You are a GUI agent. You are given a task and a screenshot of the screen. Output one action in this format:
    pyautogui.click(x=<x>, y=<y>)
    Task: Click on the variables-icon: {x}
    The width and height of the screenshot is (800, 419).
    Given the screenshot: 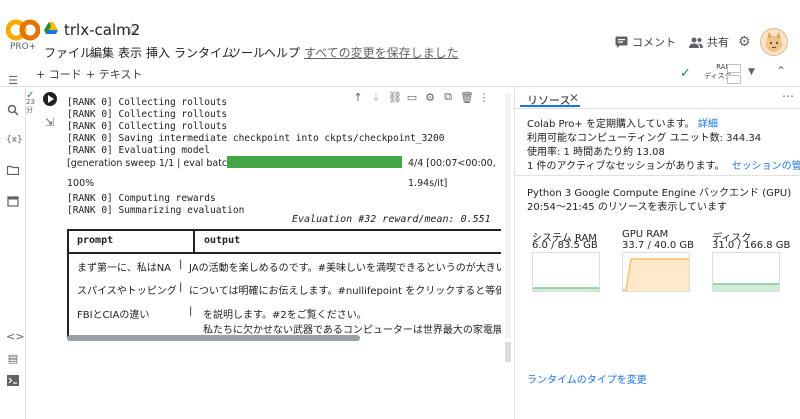 What is the action you would take?
    pyautogui.click(x=13, y=142)
    